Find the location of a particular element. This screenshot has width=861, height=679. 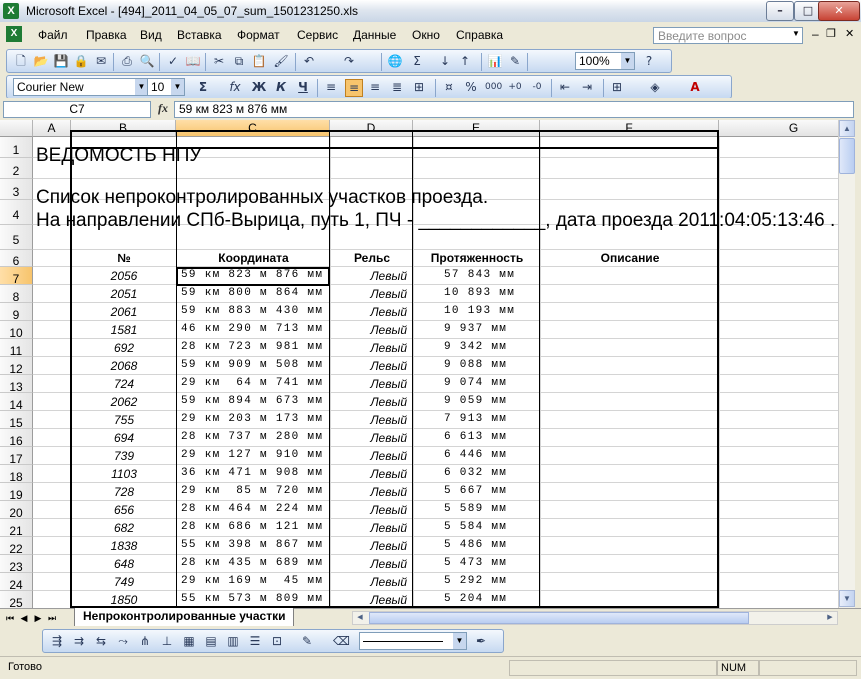

underline-button: Ч is located at coordinates (303, 87).